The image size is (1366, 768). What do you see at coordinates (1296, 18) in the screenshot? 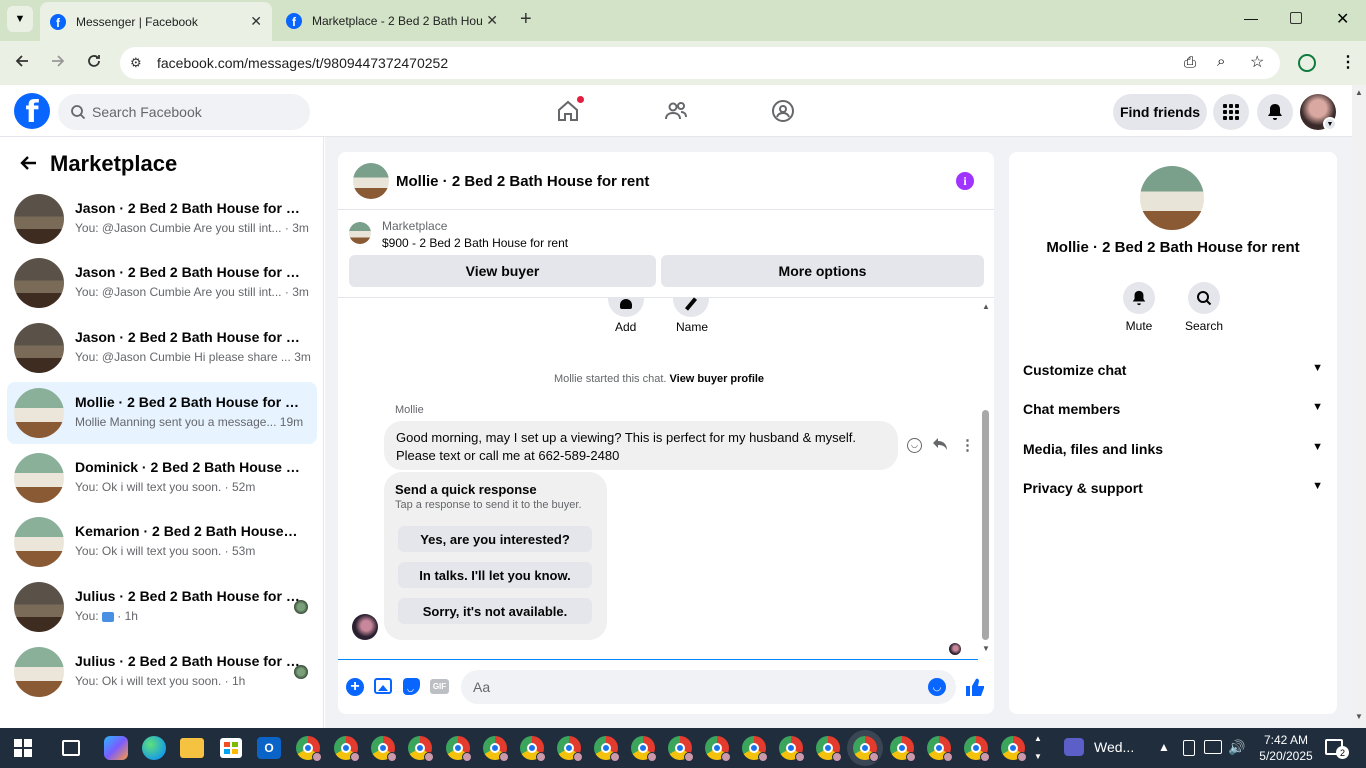
I see `restore-button` at bounding box center [1296, 18].